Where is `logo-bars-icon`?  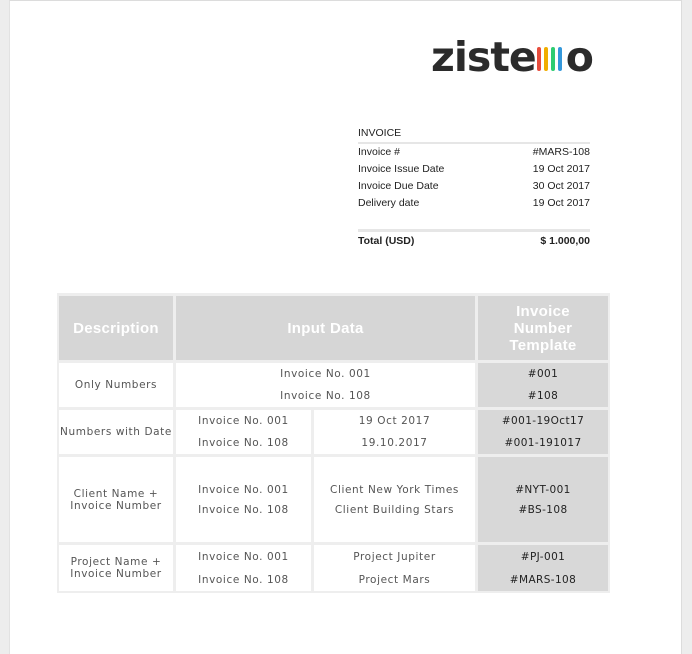 logo-bars-icon is located at coordinates (550, 57).